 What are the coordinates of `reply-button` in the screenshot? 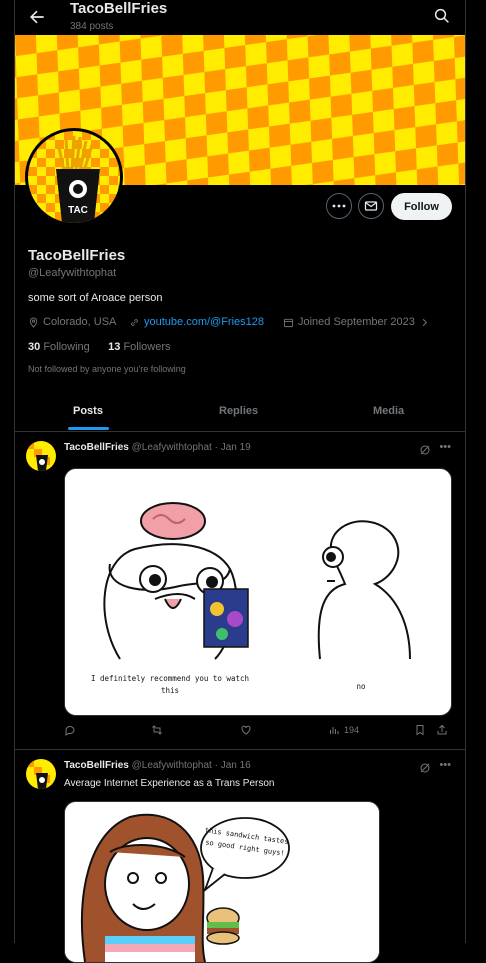 It's located at (70, 730).